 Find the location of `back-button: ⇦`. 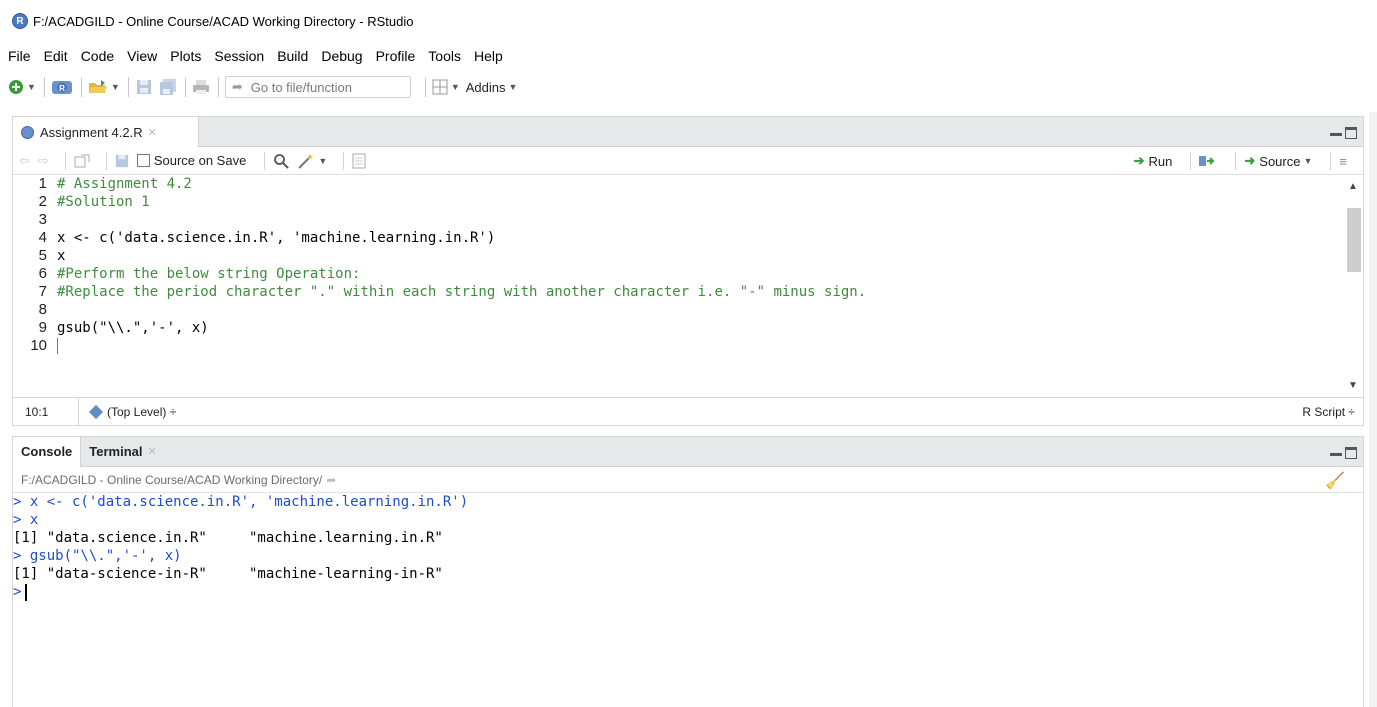

back-button: ⇦ is located at coordinates (24, 161).